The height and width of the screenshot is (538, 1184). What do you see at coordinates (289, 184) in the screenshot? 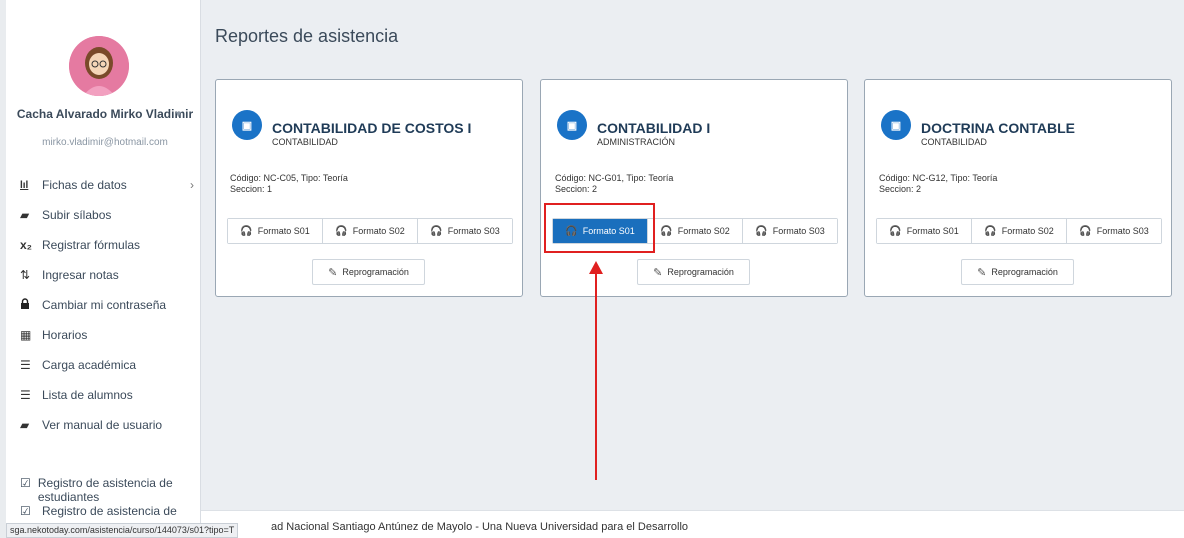
I see `course-info: Código: NC-C05, Tipo: Teoría Seccion: 1` at bounding box center [289, 184].